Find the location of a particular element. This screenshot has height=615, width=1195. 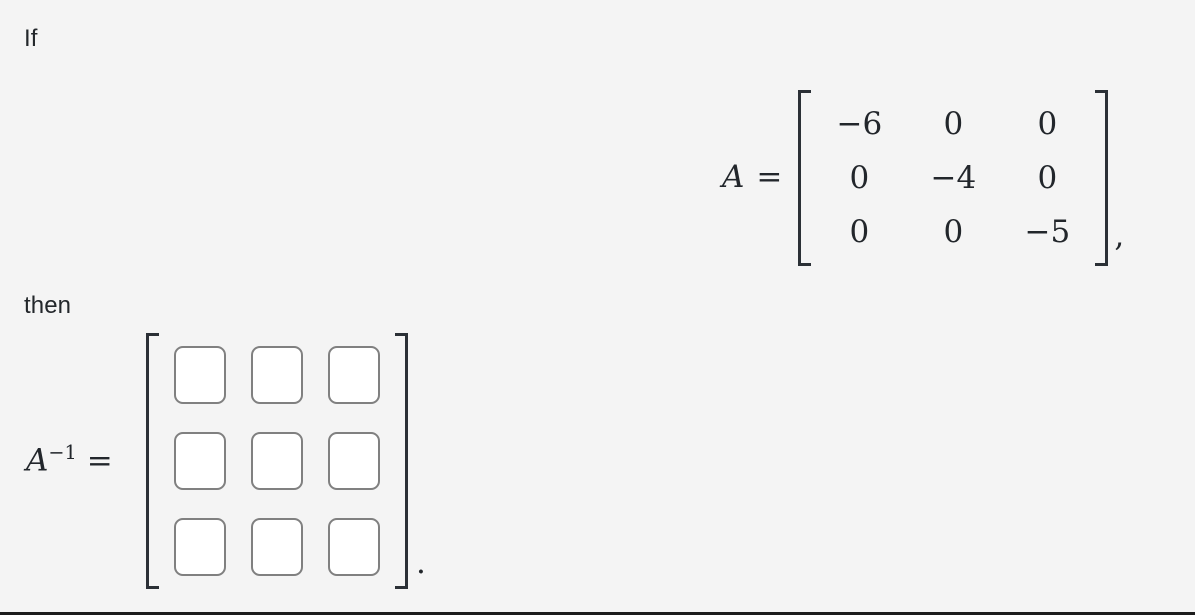

equals-sign: = is located at coordinates (769, 176).